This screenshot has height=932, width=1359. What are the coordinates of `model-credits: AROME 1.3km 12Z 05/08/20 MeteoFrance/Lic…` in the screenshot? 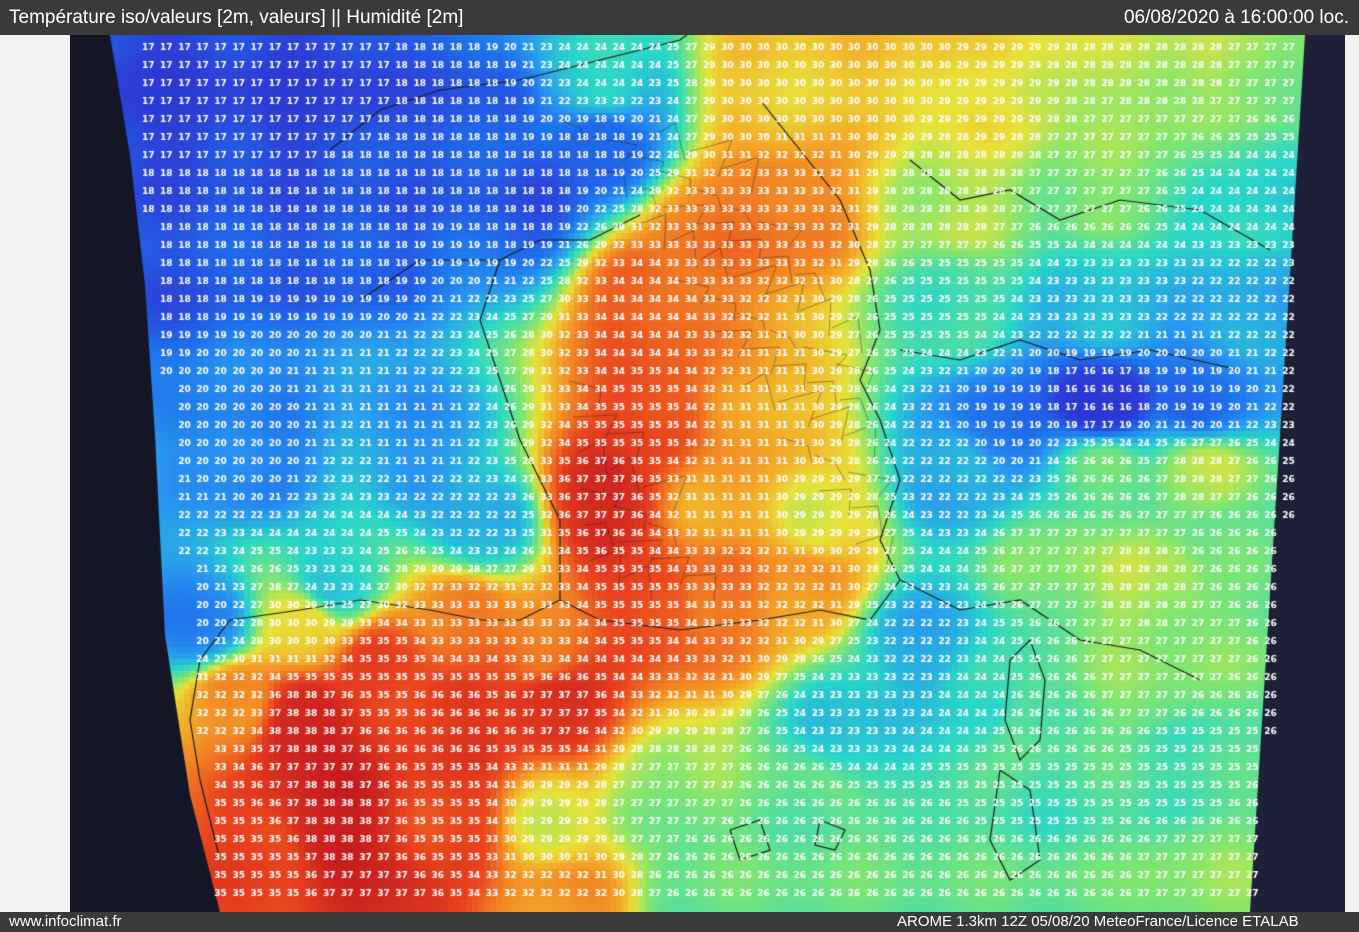 It's located at (1098, 921).